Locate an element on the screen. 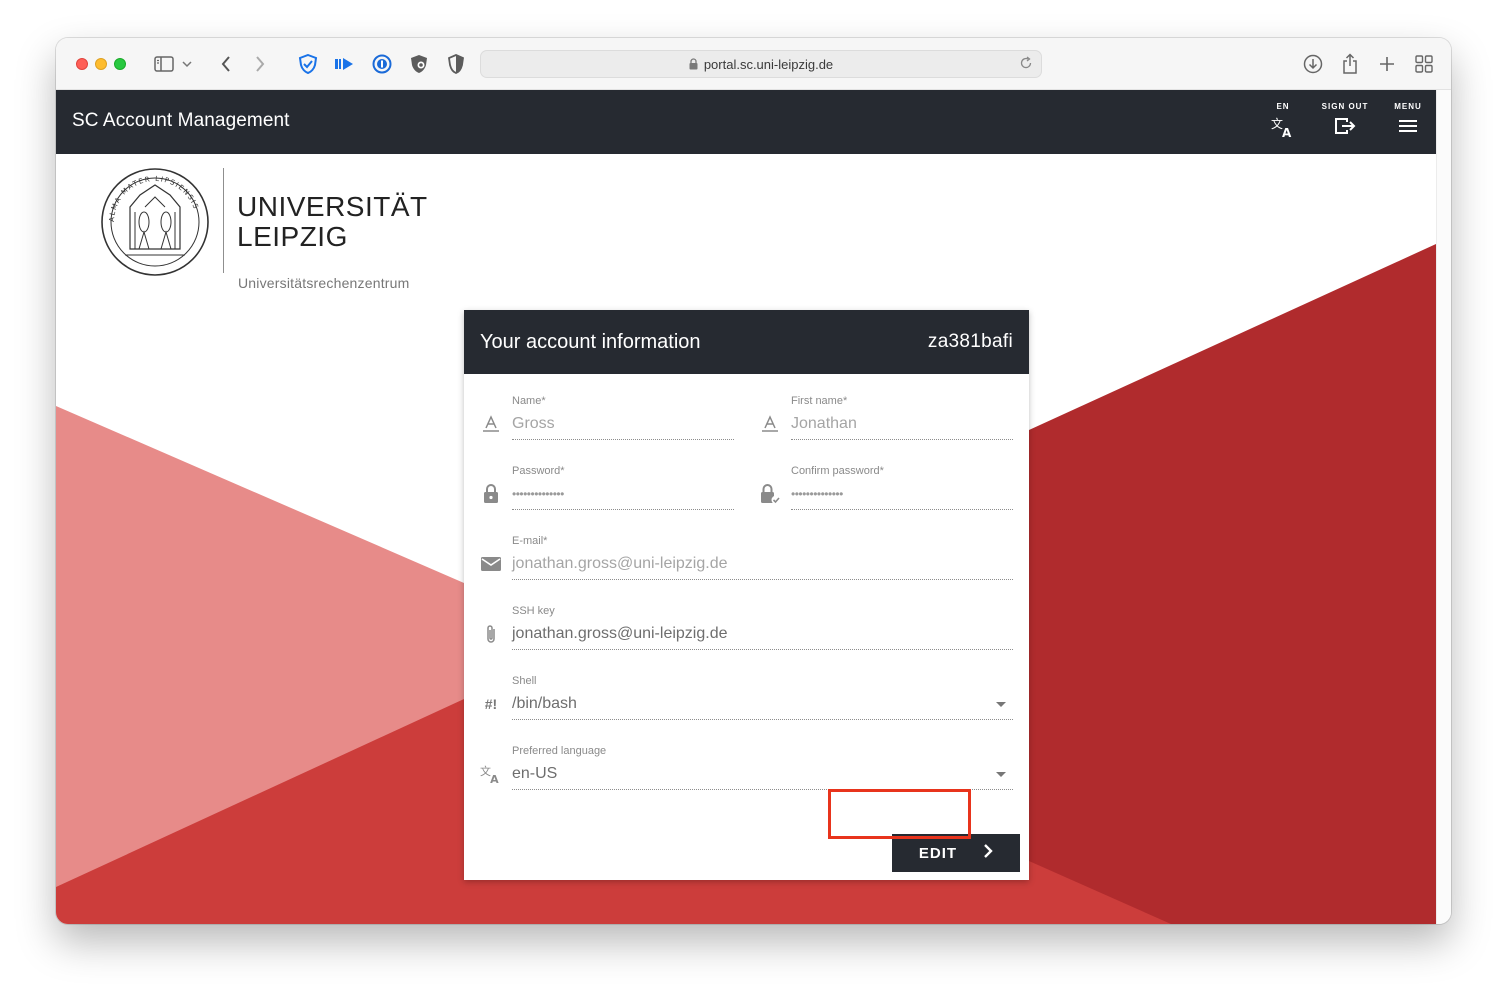  sign-out-button: SIGN OUT is located at coordinates (1345, 124).